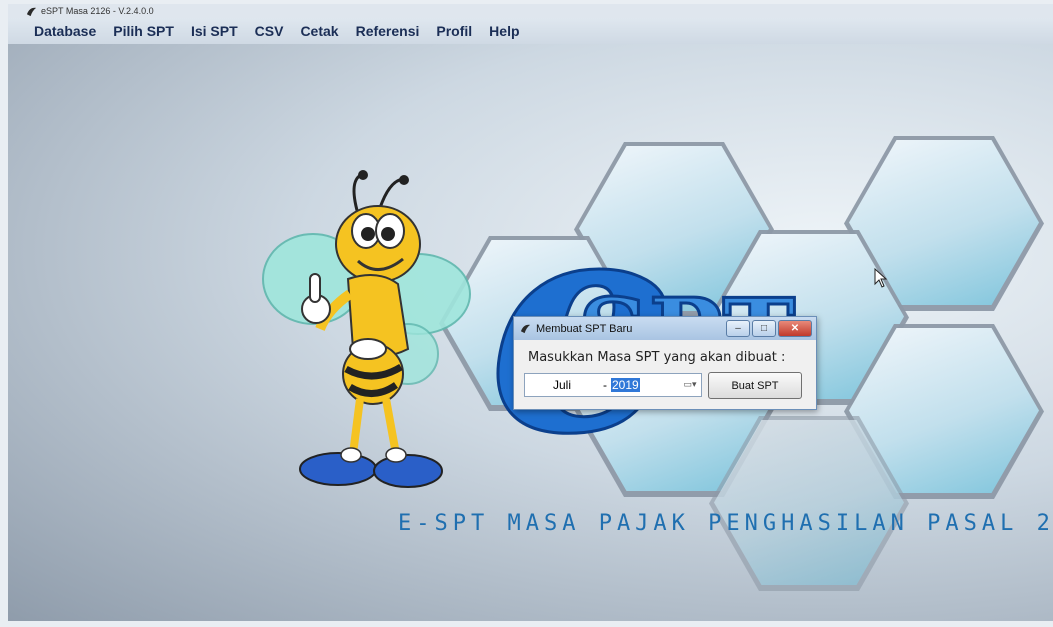  What do you see at coordinates (725, 523) in the screenshot?
I see `splash-footer-title: E-SPT MASA PAJAK PENGHASILAN PASAL 21-` at bounding box center [725, 523].